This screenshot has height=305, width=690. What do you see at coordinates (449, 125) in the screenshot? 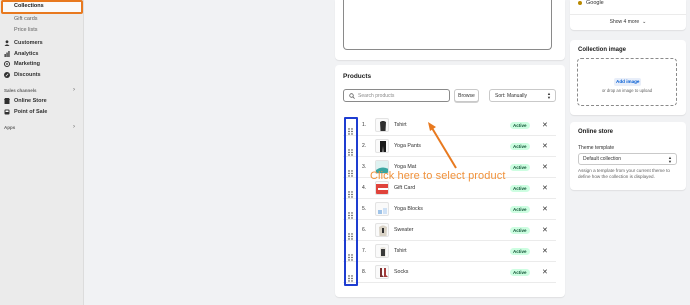
I see `product-row: 1. Tshirt Active ✕` at bounding box center [449, 125].